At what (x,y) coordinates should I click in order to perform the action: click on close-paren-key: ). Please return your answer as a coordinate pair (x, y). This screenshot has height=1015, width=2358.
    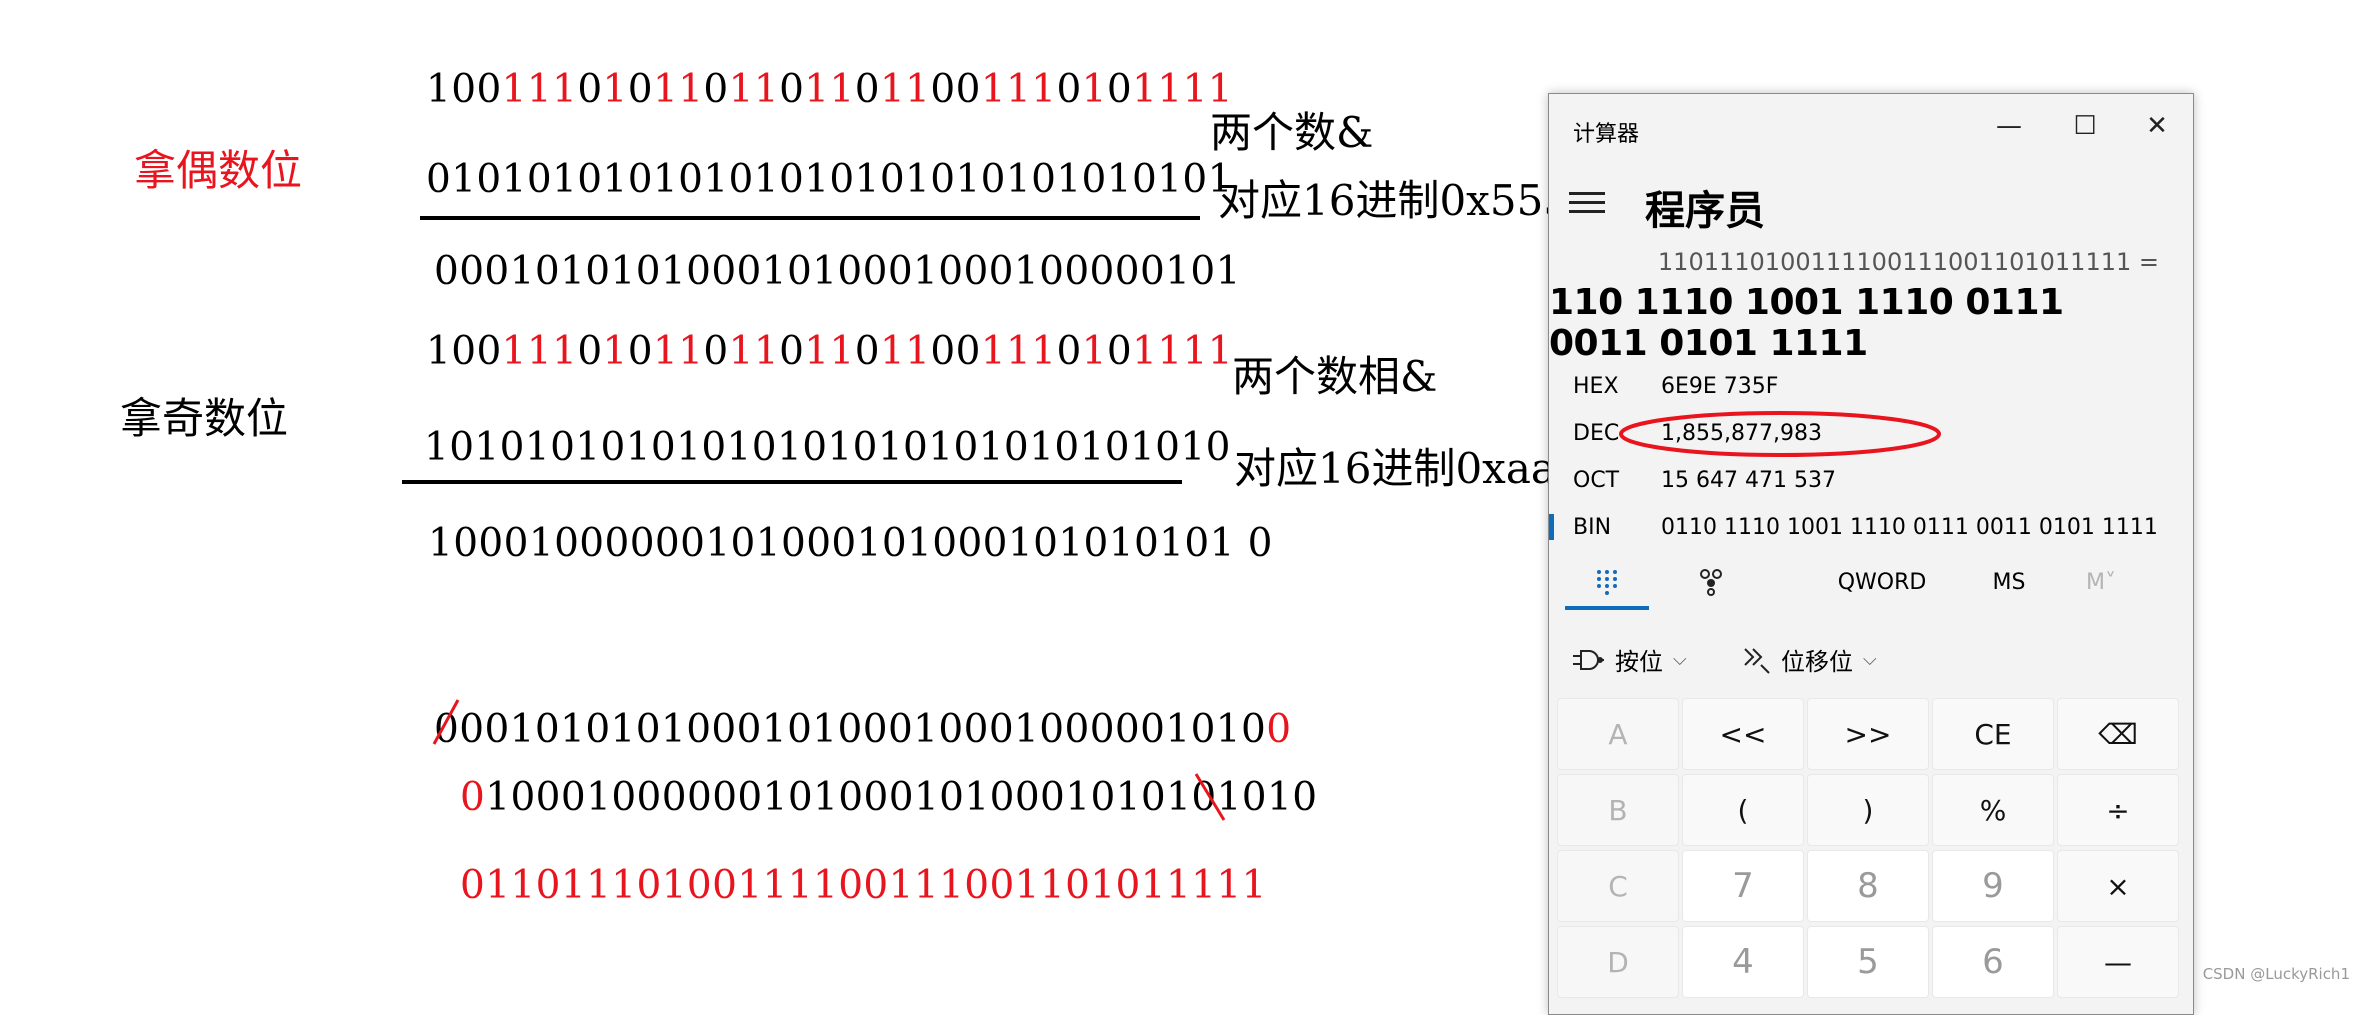
    Looking at the image, I should click on (1868, 810).